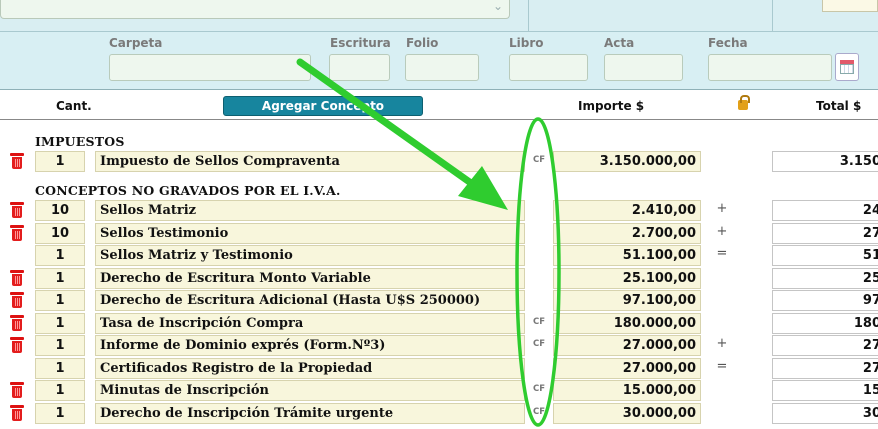 Image resolution: width=878 pixels, height=429 pixels. Describe the element at coordinates (627, 278) in the screenshot. I see `importe-field: 25.100,00` at that location.